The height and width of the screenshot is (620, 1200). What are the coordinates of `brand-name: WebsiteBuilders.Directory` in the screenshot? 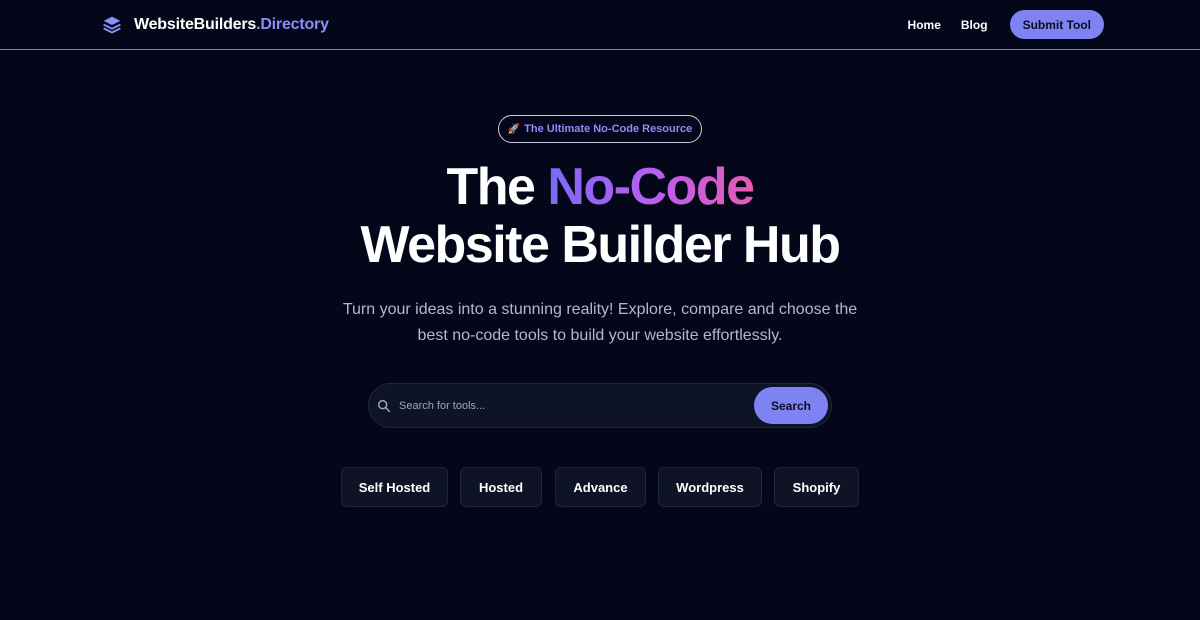 It's located at (231, 25).